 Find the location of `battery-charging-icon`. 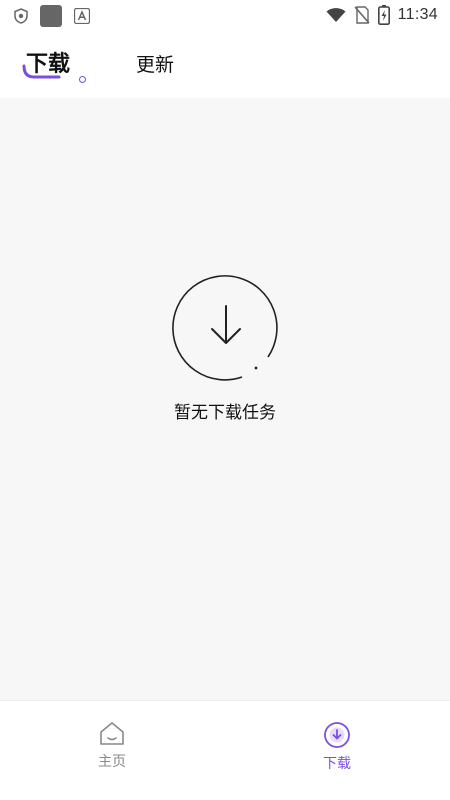

battery-charging-icon is located at coordinates (383, 15).